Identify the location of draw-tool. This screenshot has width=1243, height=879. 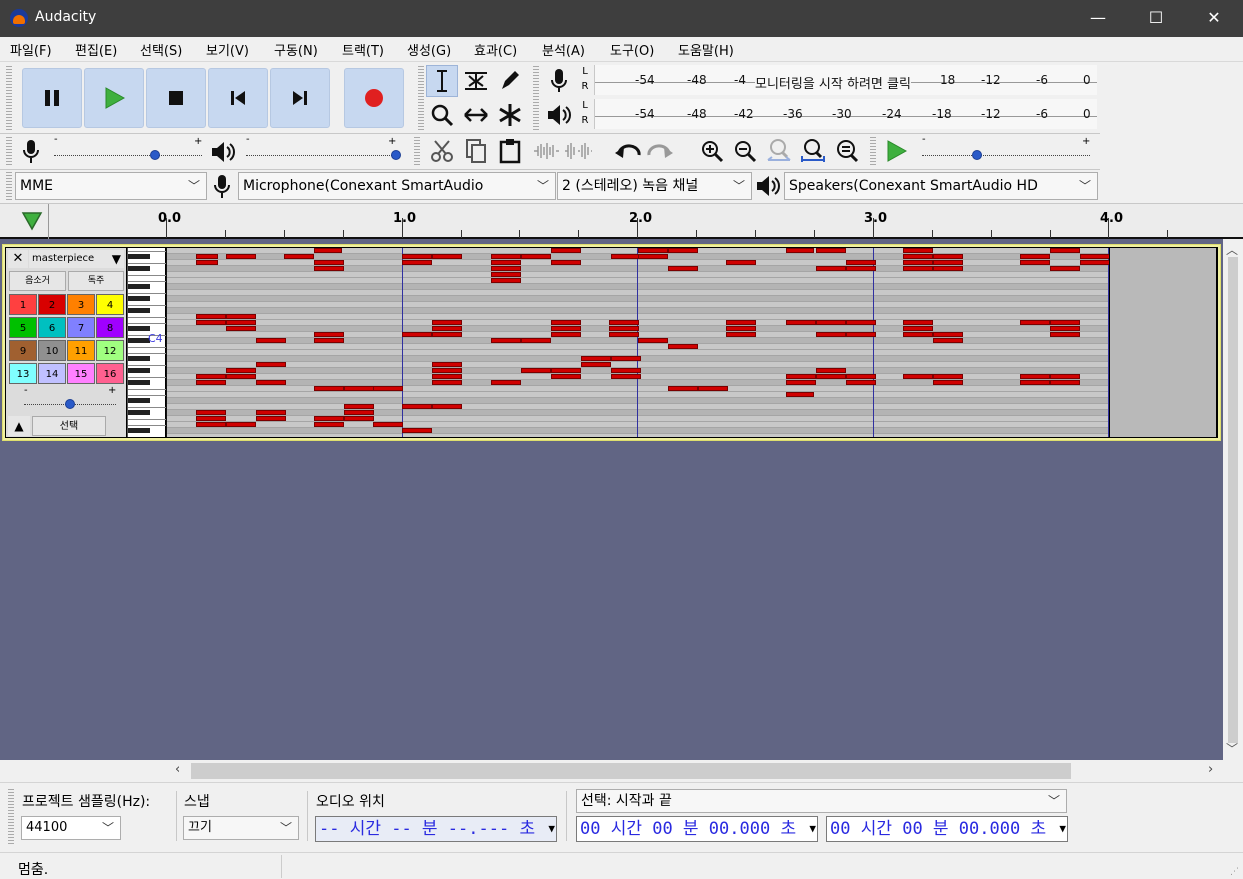
(510, 81).